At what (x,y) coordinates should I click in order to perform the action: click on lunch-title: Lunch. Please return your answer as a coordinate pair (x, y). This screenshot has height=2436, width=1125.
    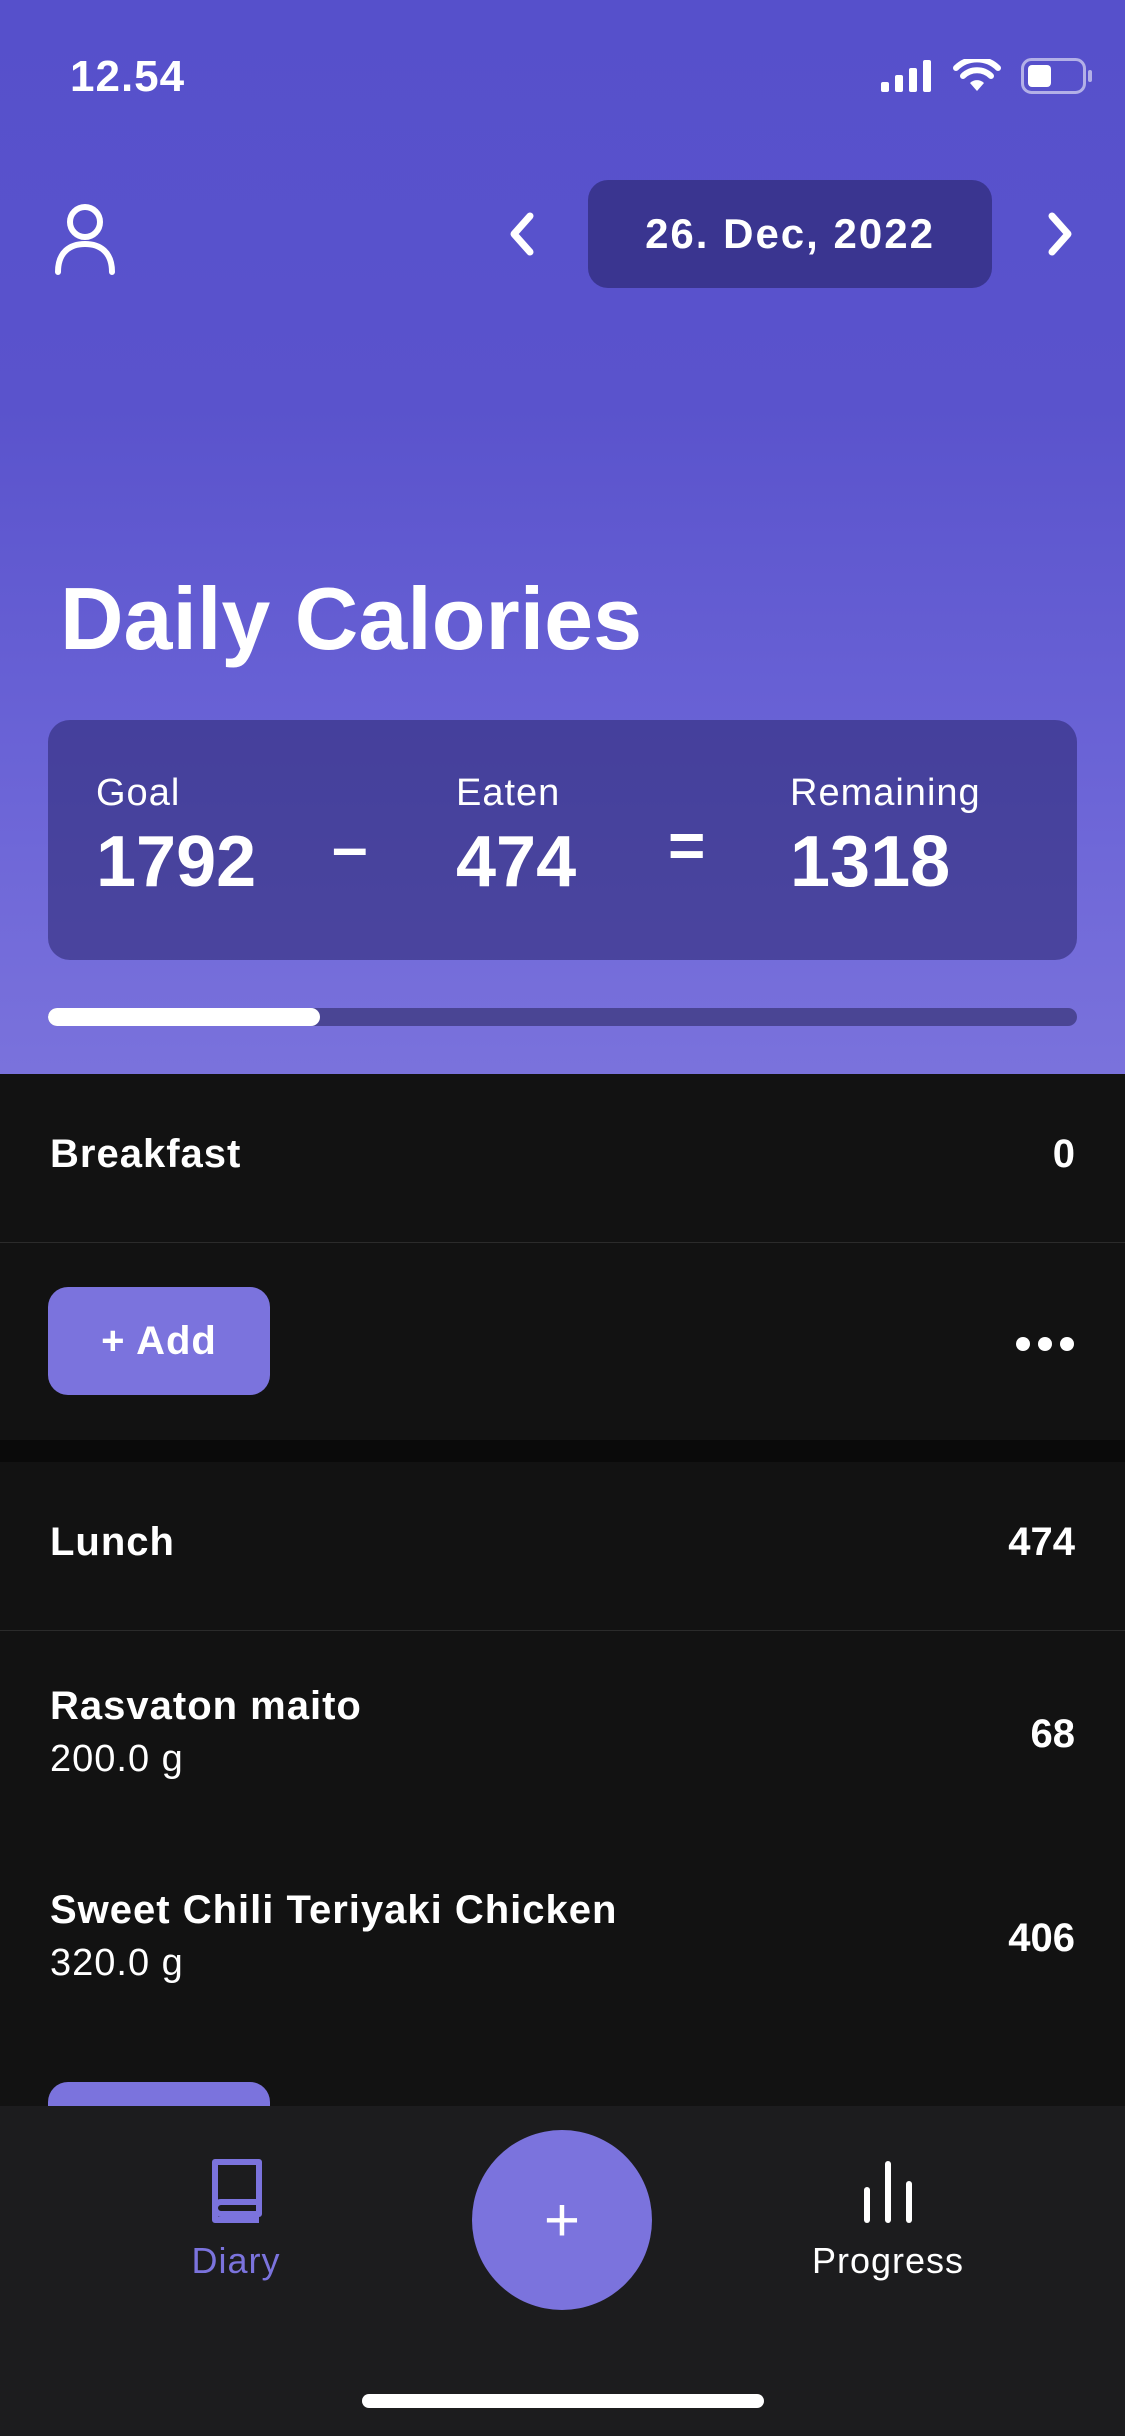
    Looking at the image, I should click on (112, 1542).